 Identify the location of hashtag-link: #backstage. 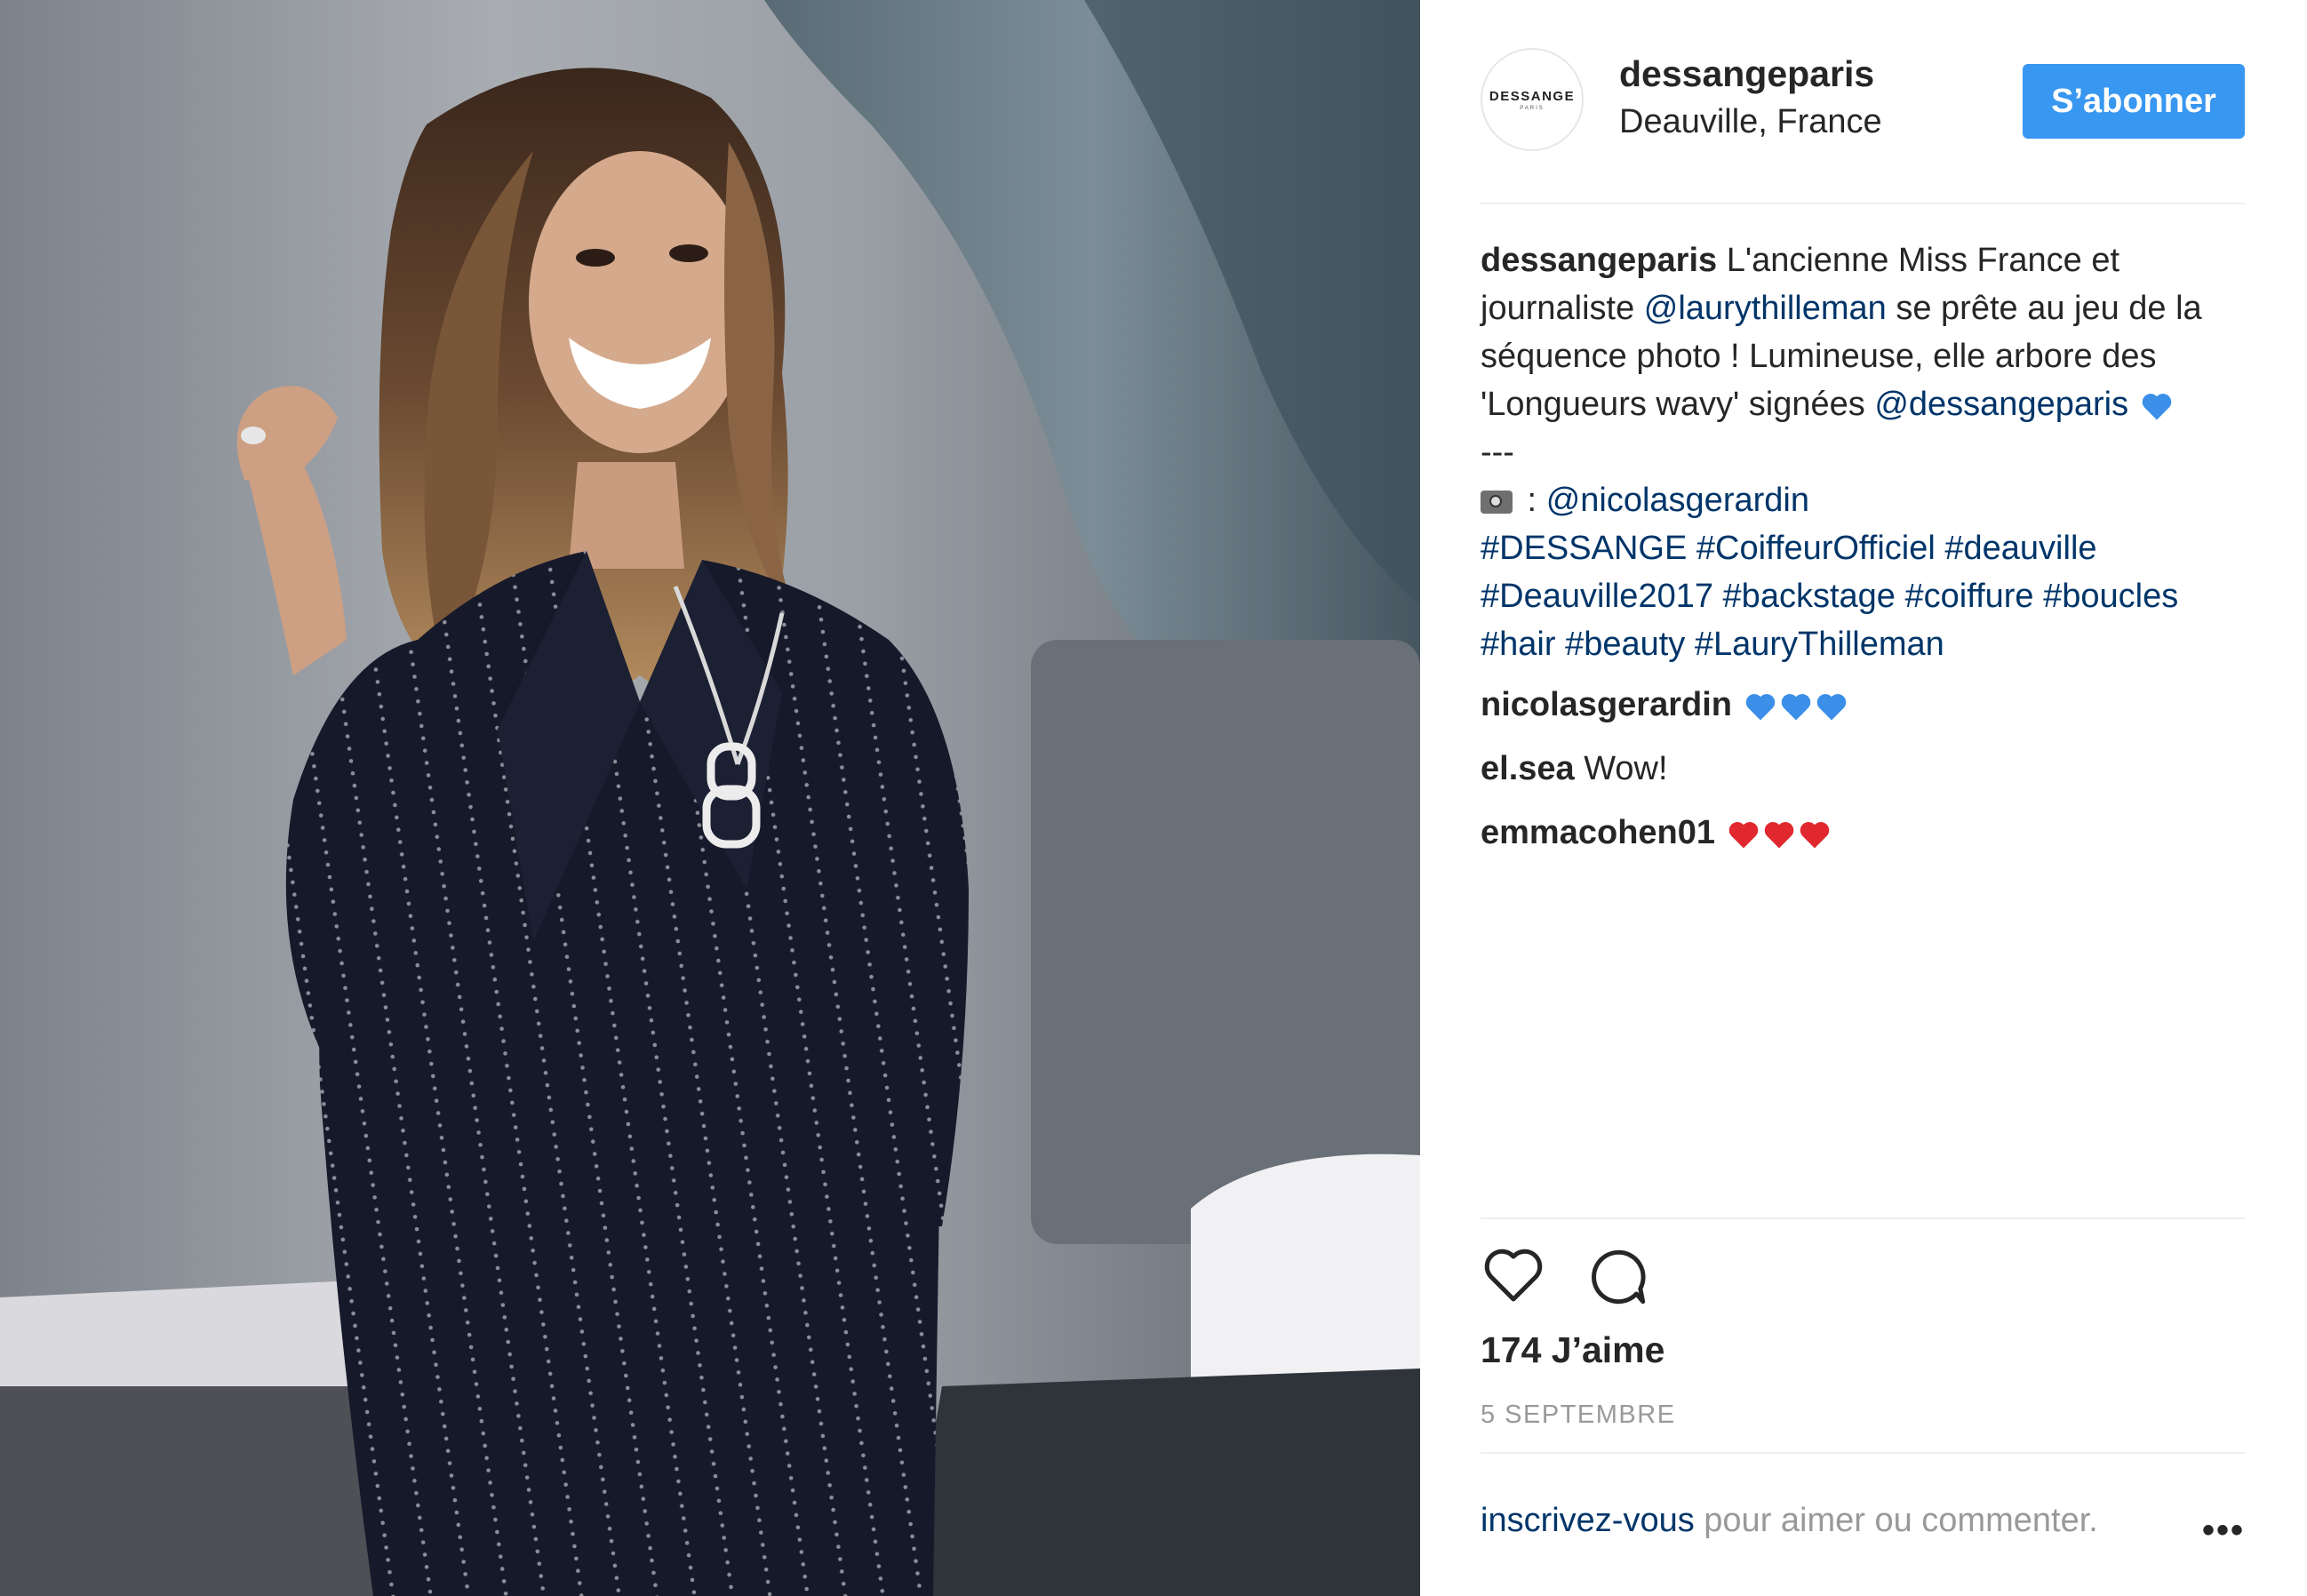
(1809, 596).